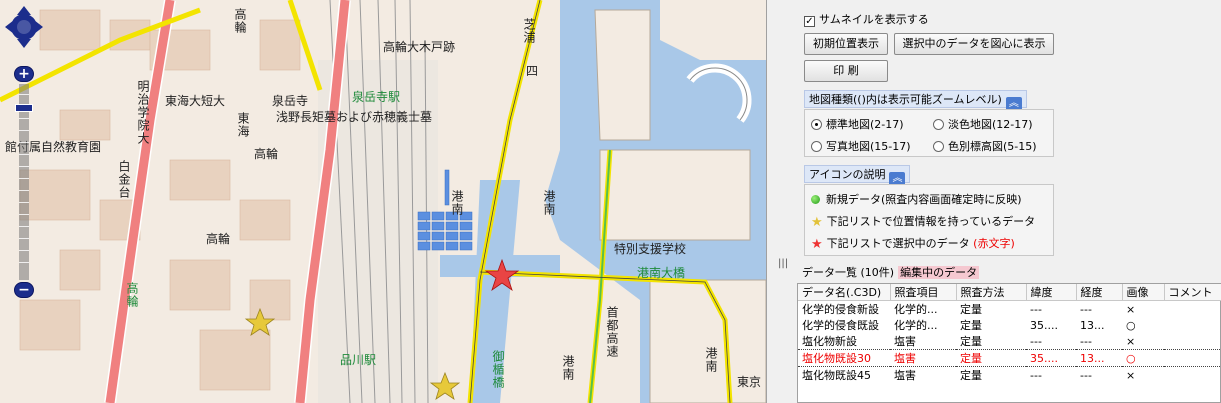 Image resolution: width=1221 pixels, height=403 pixels. What do you see at coordinates (1143, 292) in the screenshot?
I see `column-header: 画像` at bounding box center [1143, 292].